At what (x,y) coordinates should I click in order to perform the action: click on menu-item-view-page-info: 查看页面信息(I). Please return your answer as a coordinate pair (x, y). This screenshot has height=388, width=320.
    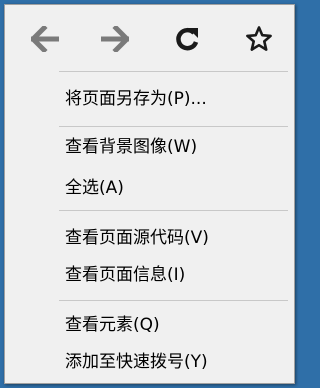
    Looking at the image, I should click on (149, 275).